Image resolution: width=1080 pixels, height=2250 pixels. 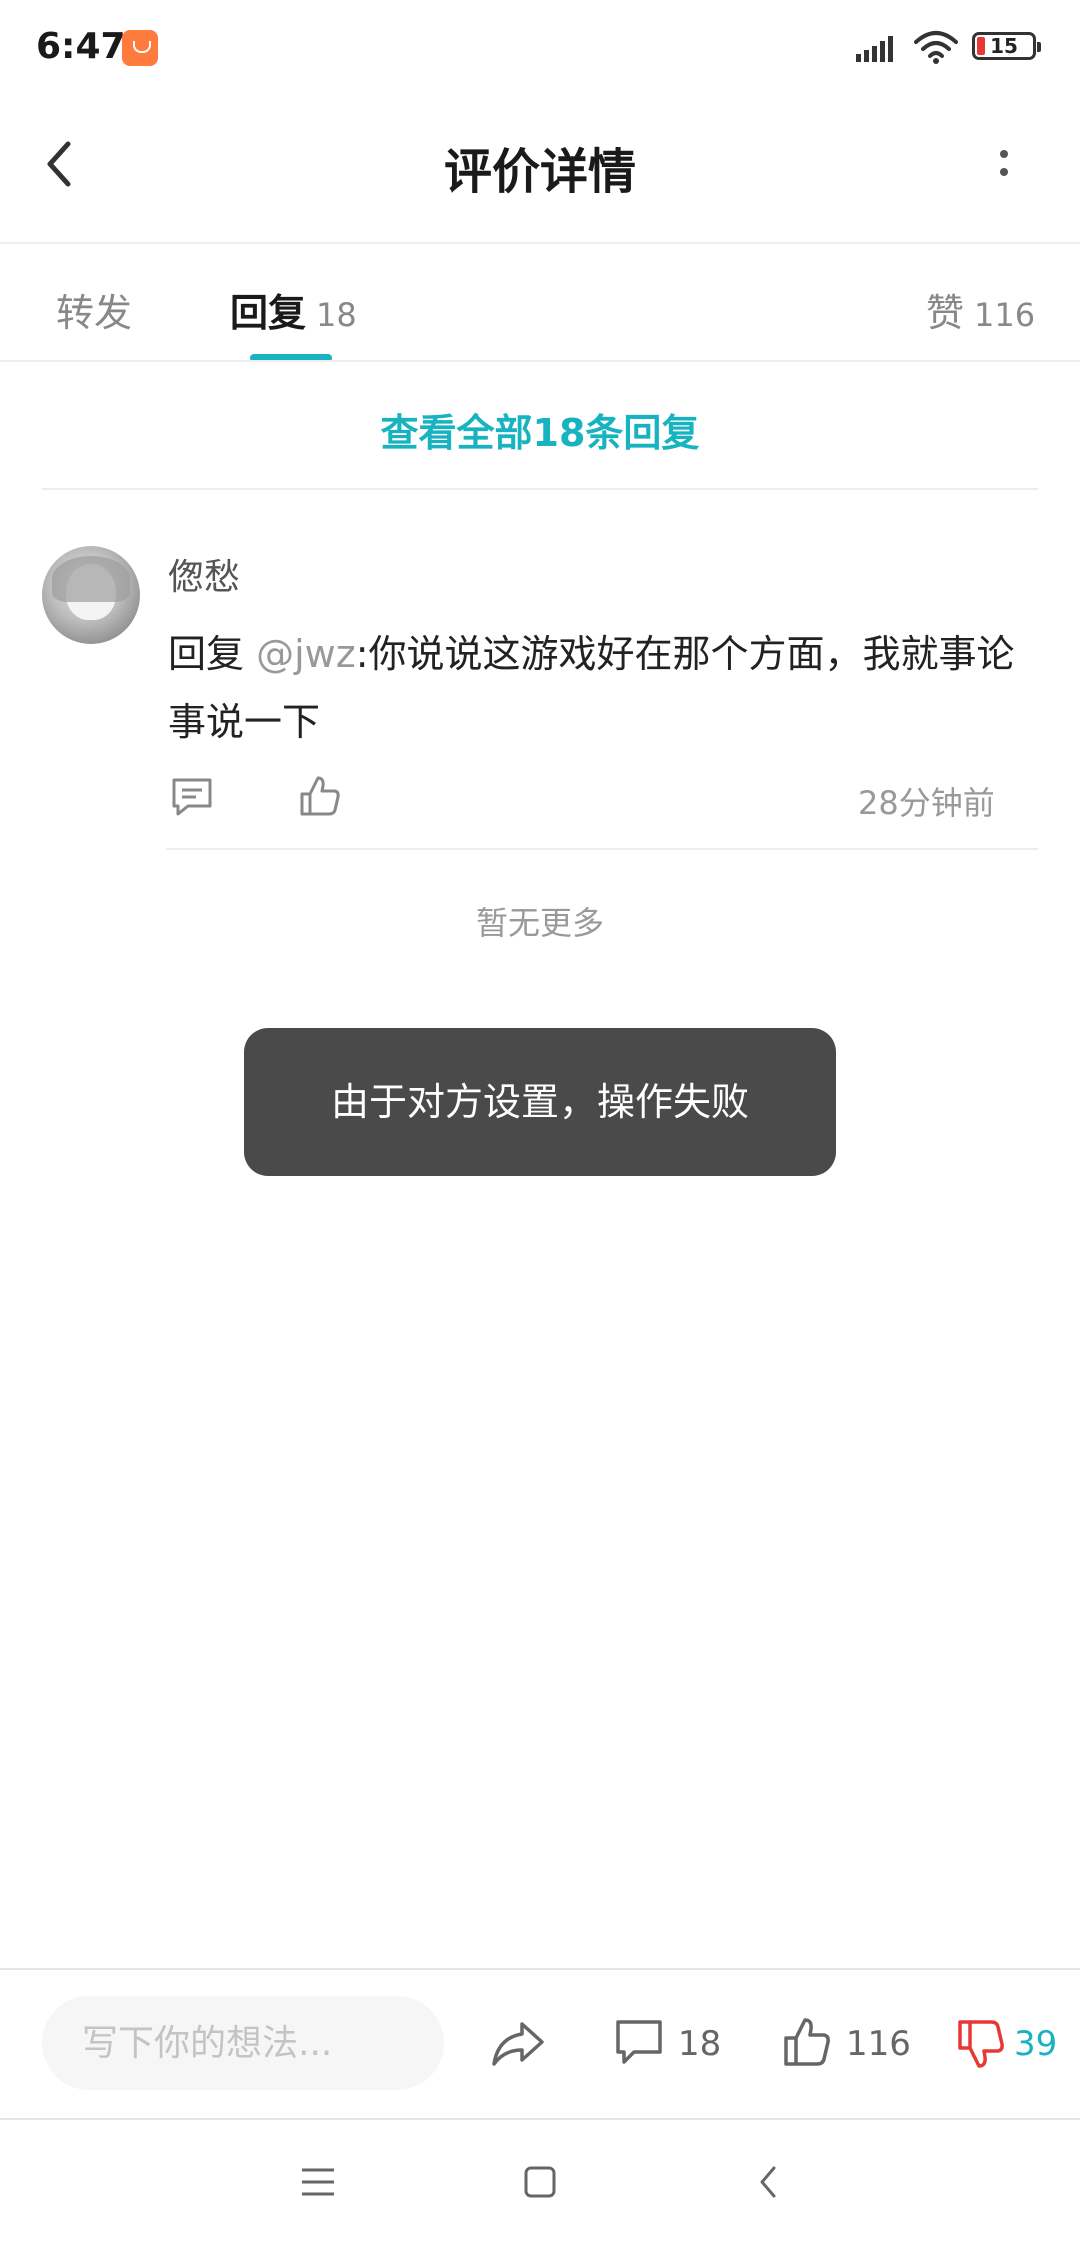 I want to click on tab-forward: 转发, so click(x=94, y=309).